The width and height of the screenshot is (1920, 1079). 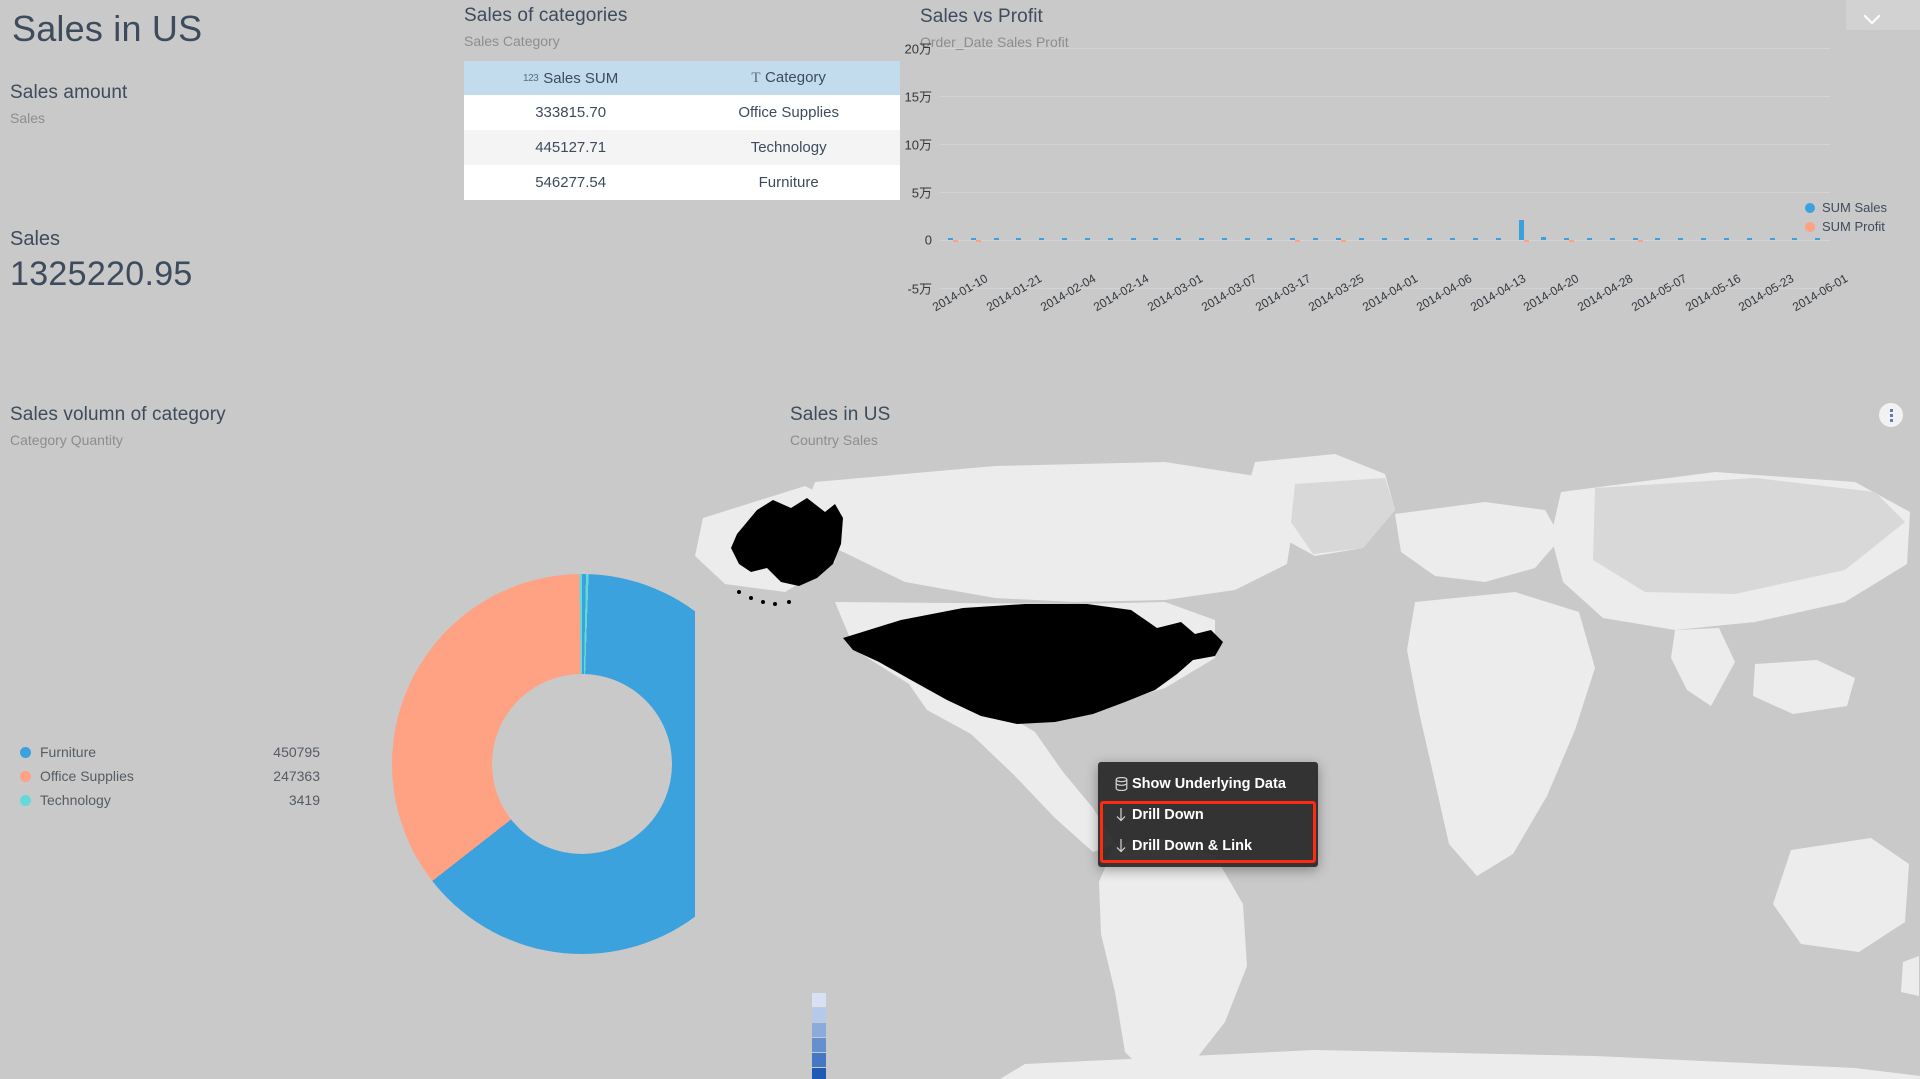 What do you see at coordinates (170, 752) in the screenshot?
I see `donut-legend-item-furniture: Furniture 450795` at bounding box center [170, 752].